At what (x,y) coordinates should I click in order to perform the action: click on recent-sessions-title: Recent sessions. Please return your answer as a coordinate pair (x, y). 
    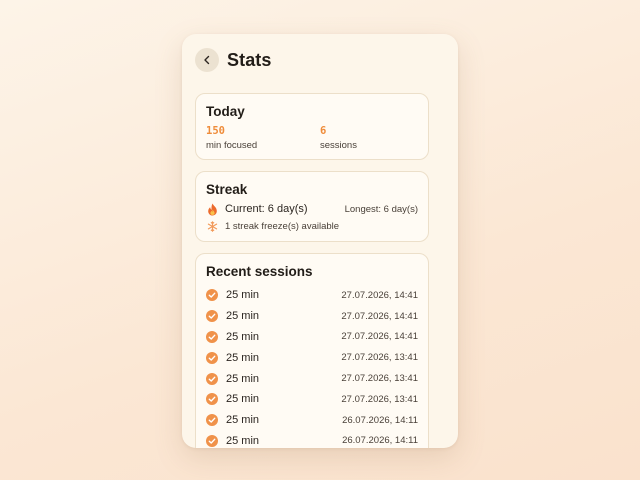
    Looking at the image, I should click on (259, 271).